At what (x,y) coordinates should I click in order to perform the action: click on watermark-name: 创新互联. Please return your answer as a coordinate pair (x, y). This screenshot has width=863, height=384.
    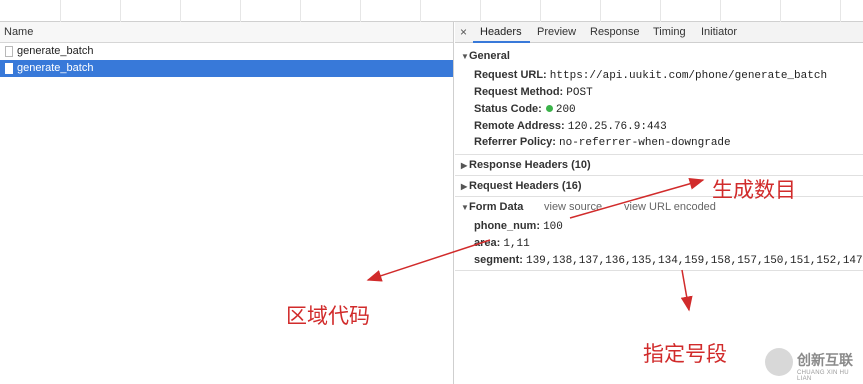
    Looking at the image, I should click on (825, 361).